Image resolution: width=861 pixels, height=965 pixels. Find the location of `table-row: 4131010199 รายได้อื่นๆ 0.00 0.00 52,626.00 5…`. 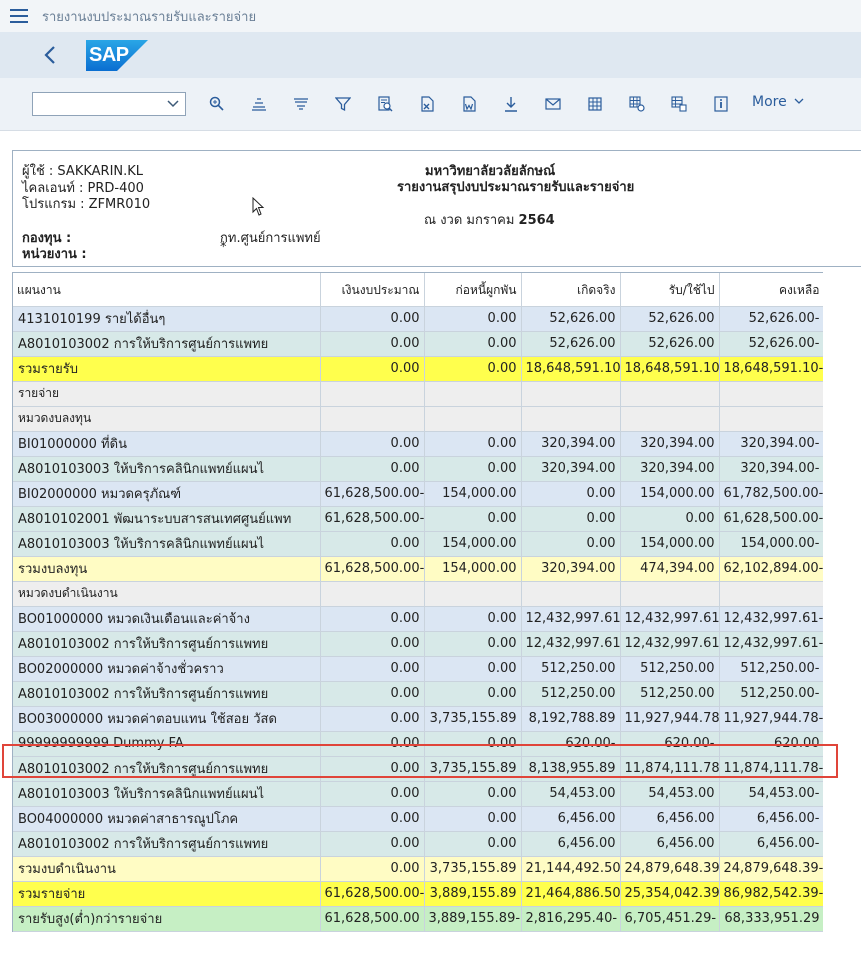

table-row: 4131010199 รายได้อื่นๆ 0.00 0.00 52,626.00 5… is located at coordinates (419, 319).